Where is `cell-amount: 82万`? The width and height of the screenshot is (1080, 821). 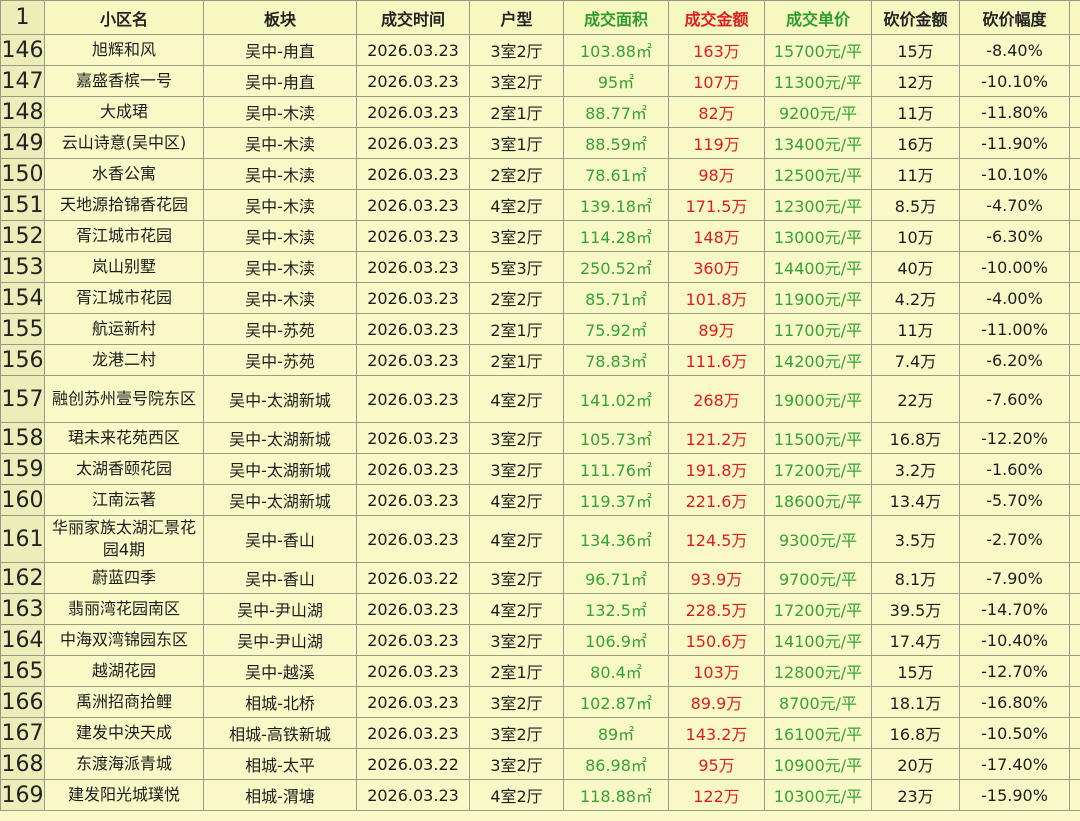
cell-amount: 82万 is located at coordinates (716, 112).